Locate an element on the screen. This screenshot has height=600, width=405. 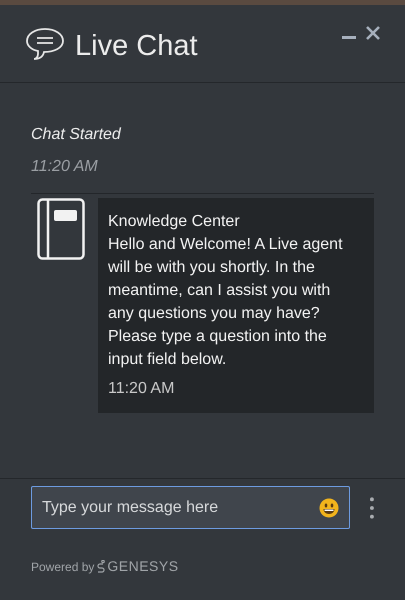
chat-started-time: 11:20 AM is located at coordinates (65, 167).